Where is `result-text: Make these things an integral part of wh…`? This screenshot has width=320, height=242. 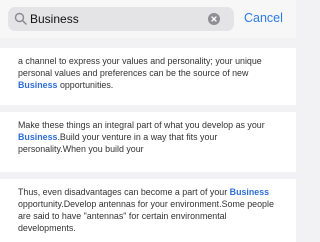
result-text: Make these things an integral part of wh… is located at coordinates (141, 137).